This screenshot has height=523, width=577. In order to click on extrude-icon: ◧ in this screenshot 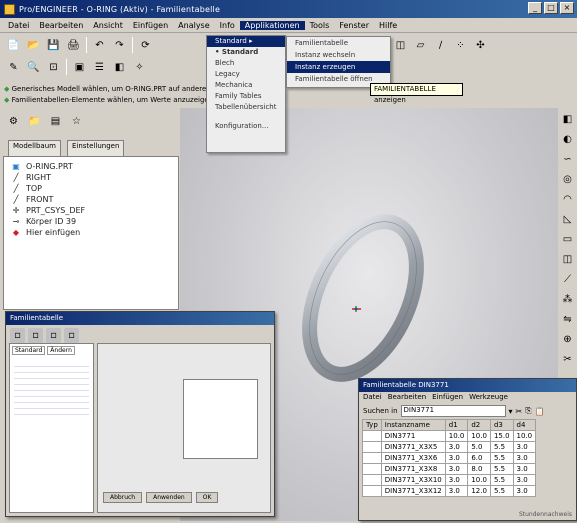, I will do `click(567, 119)`.